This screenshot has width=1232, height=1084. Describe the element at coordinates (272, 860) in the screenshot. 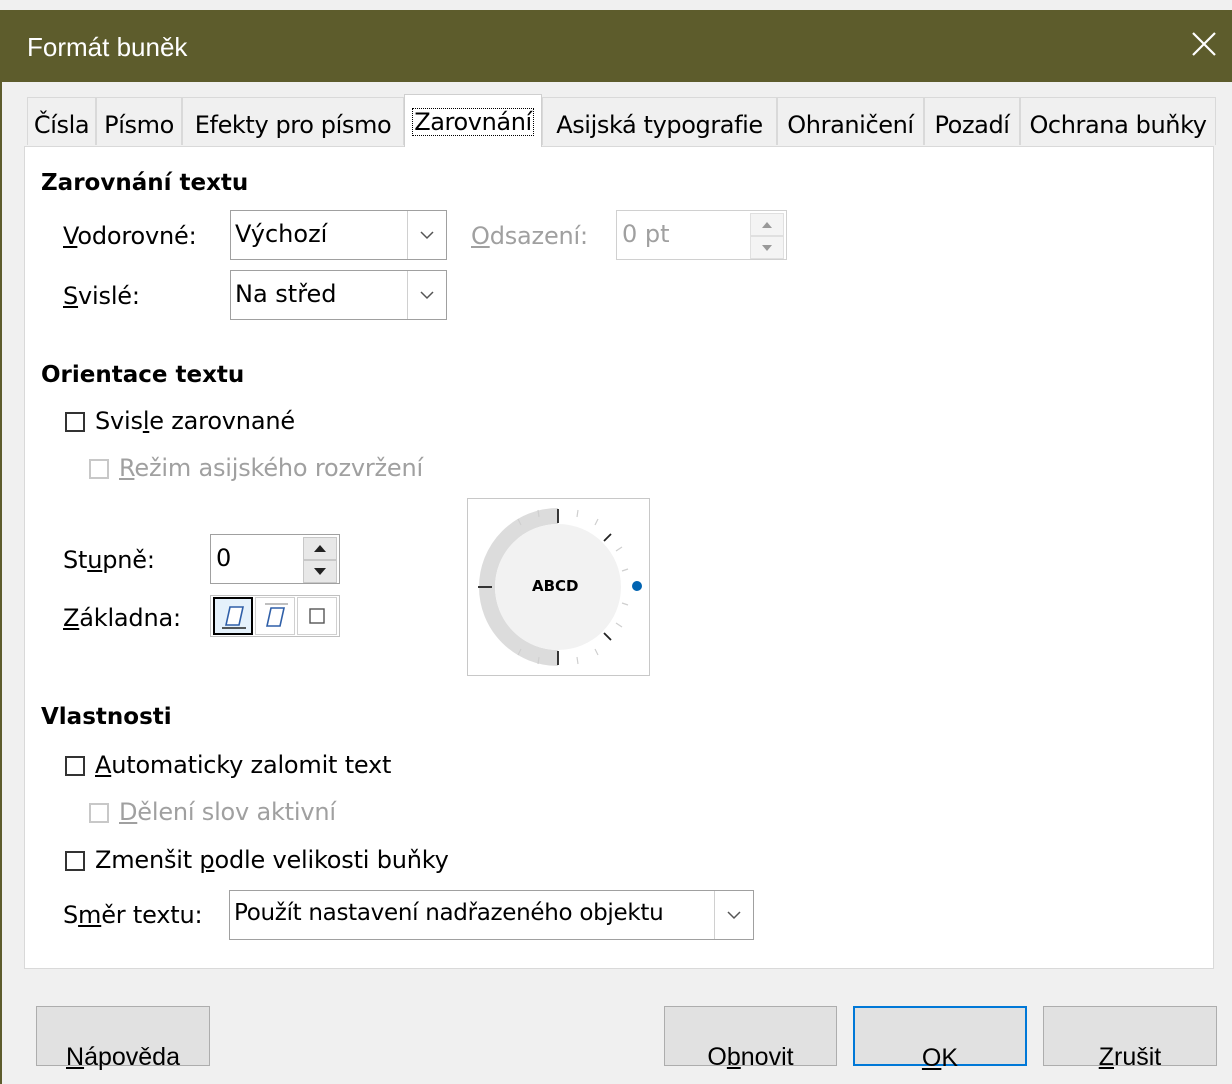

I see `shrink-to-fit-label: Zmenšit podle velikosti buňky` at that location.